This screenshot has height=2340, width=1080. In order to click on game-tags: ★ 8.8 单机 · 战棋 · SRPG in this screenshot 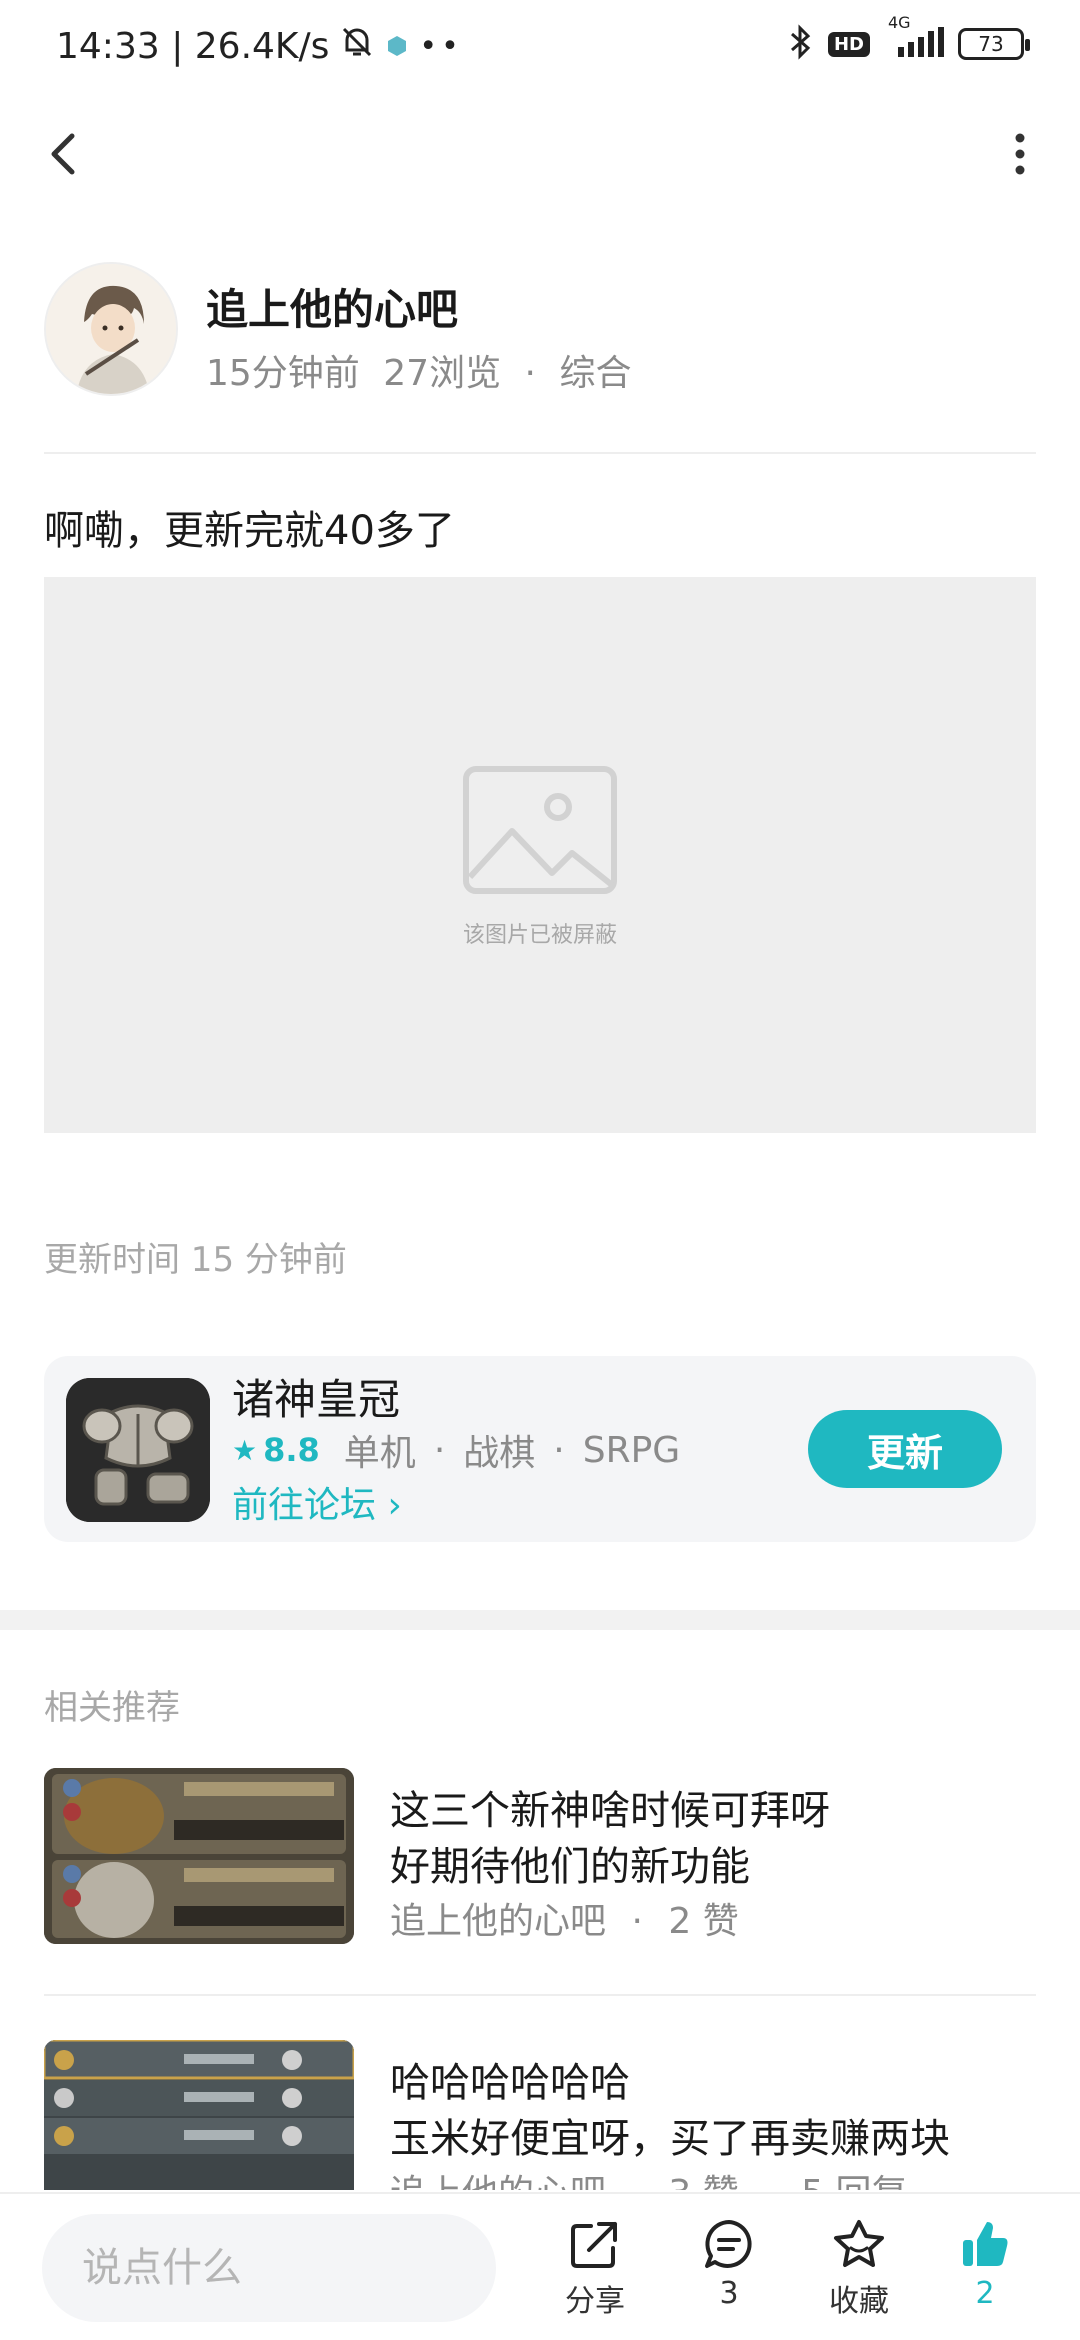, I will do `click(456, 1450)`.